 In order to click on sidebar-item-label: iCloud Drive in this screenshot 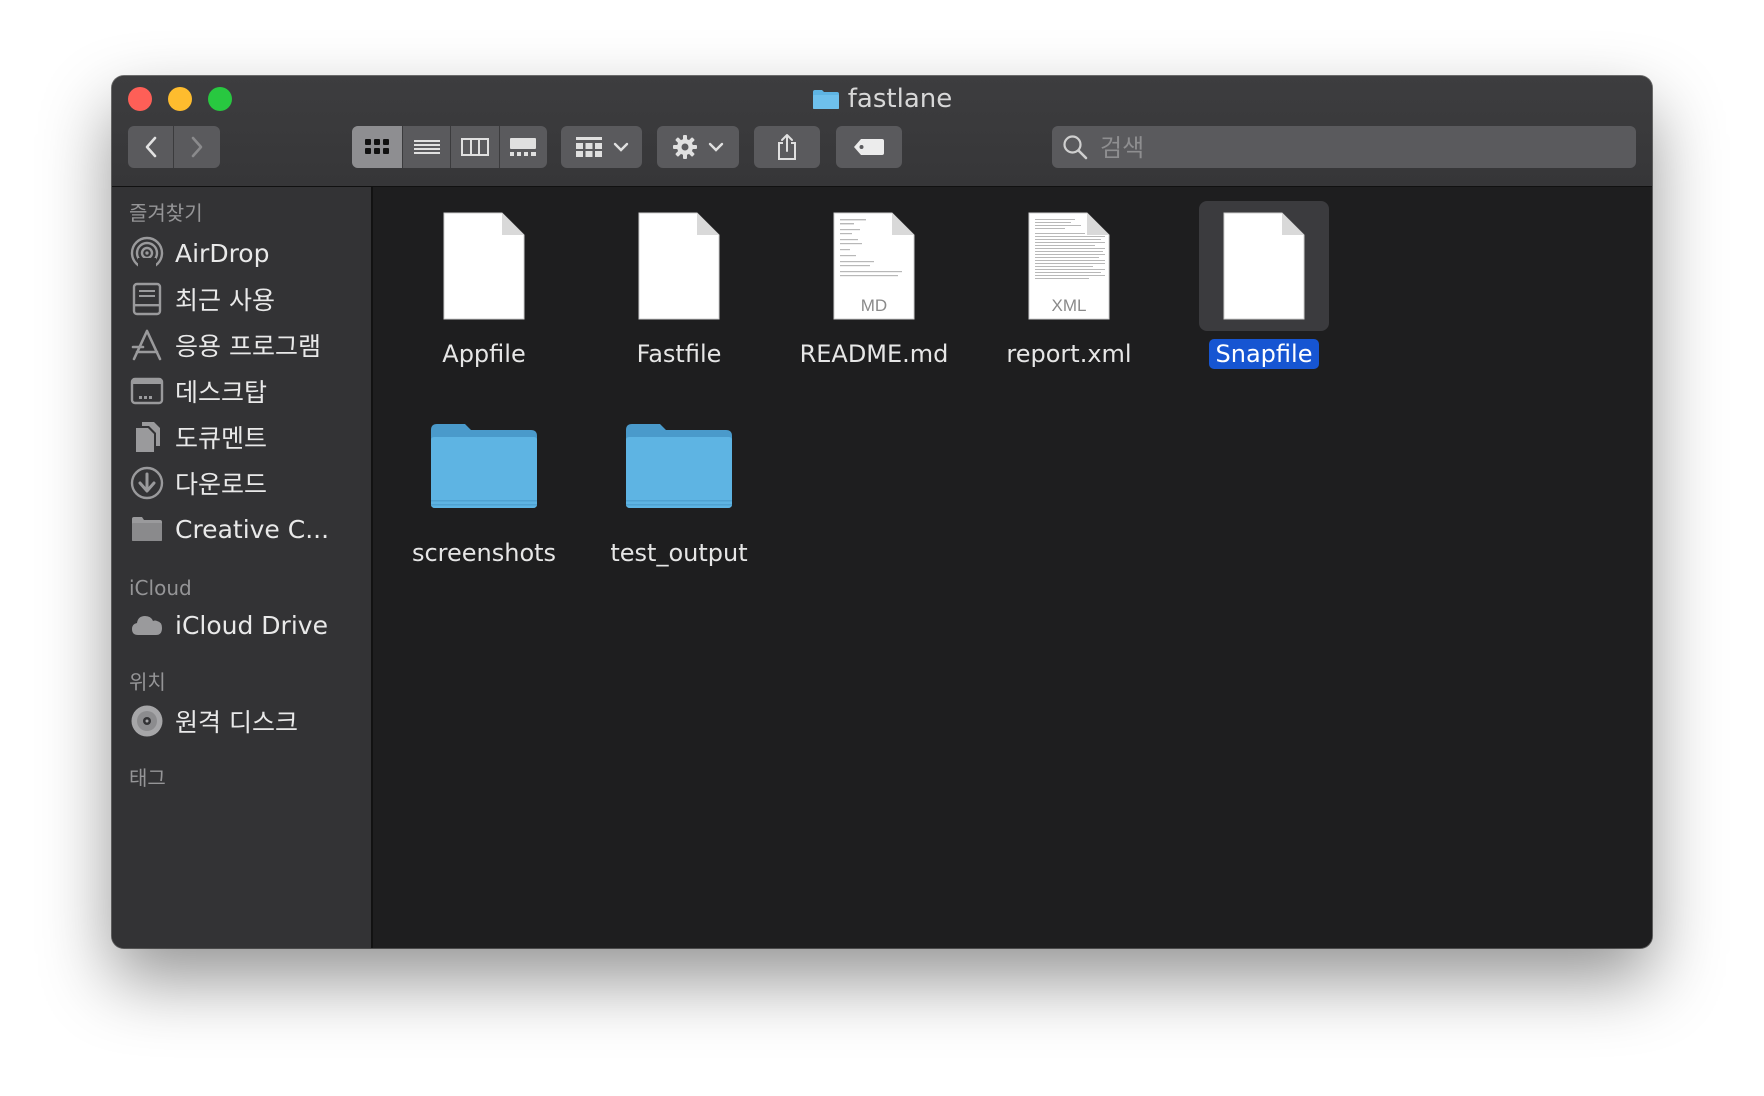, I will do `click(251, 625)`.